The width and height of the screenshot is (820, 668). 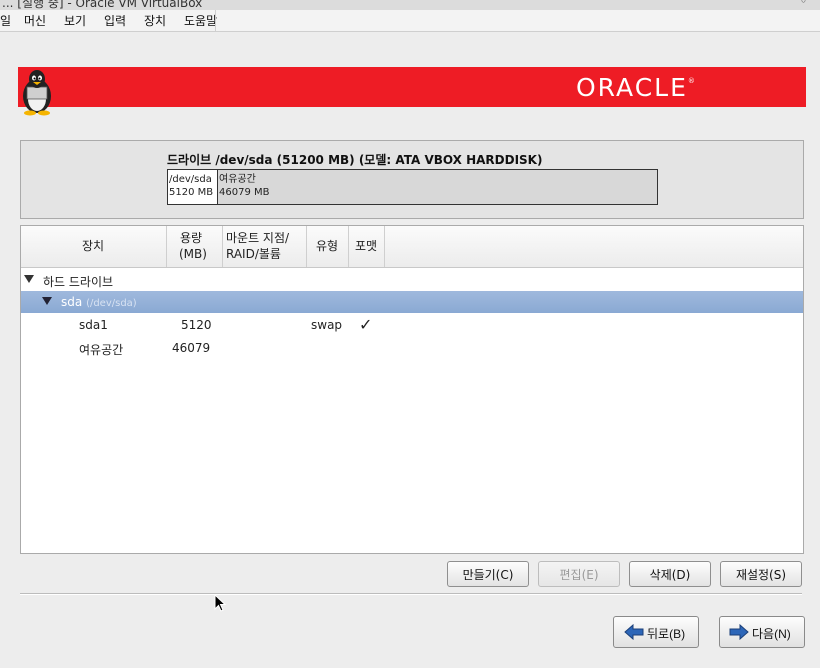 What do you see at coordinates (200, 20) in the screenshot?
I see `menu-item-help: 도움말` at bounding box center [200, 20].